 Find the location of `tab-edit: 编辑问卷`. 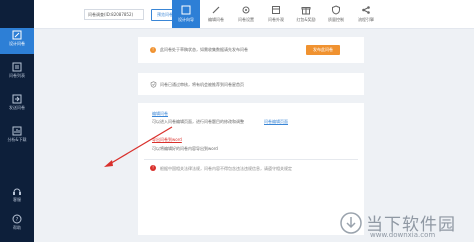

tab-edit: 编辑问卷 is located at coordinates (216, 14).